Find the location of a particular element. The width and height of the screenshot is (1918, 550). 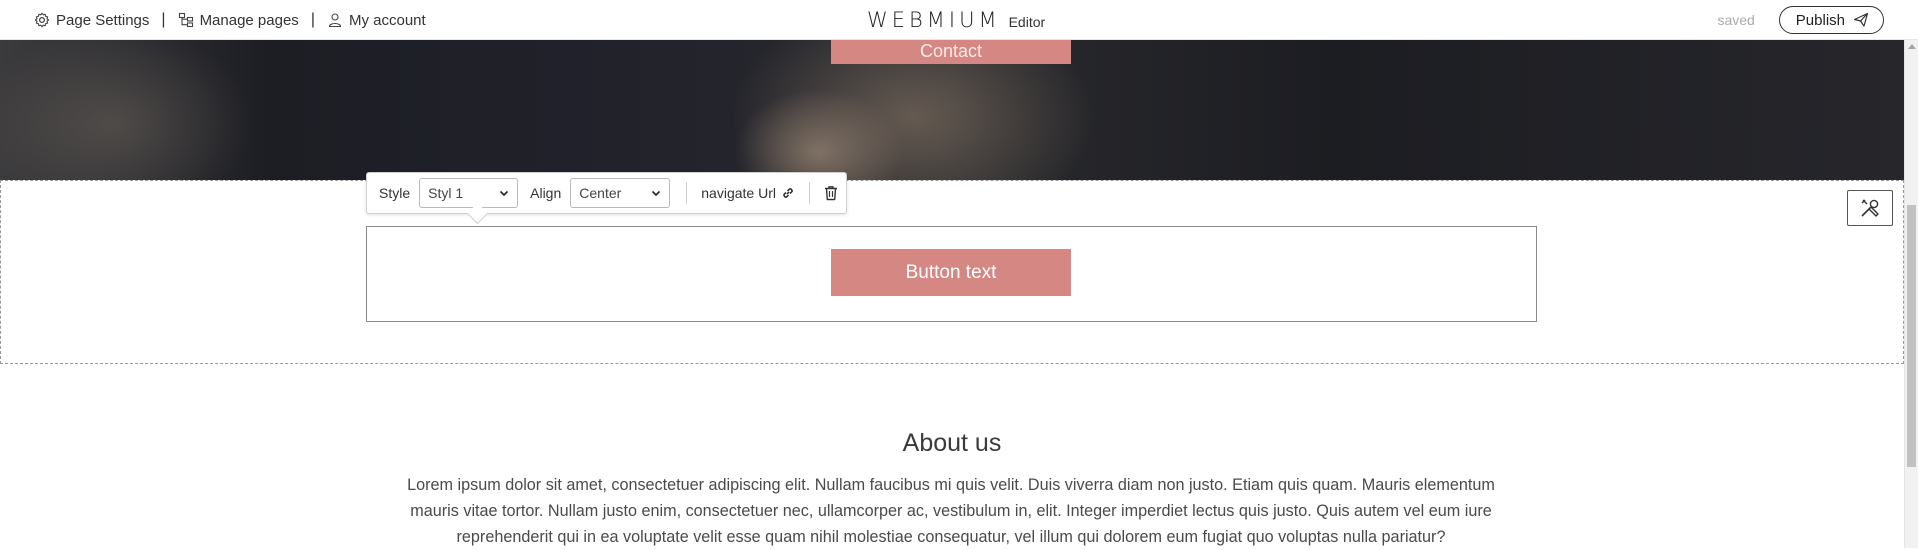

contact-button: Contact is located at coordinates (951, 52).